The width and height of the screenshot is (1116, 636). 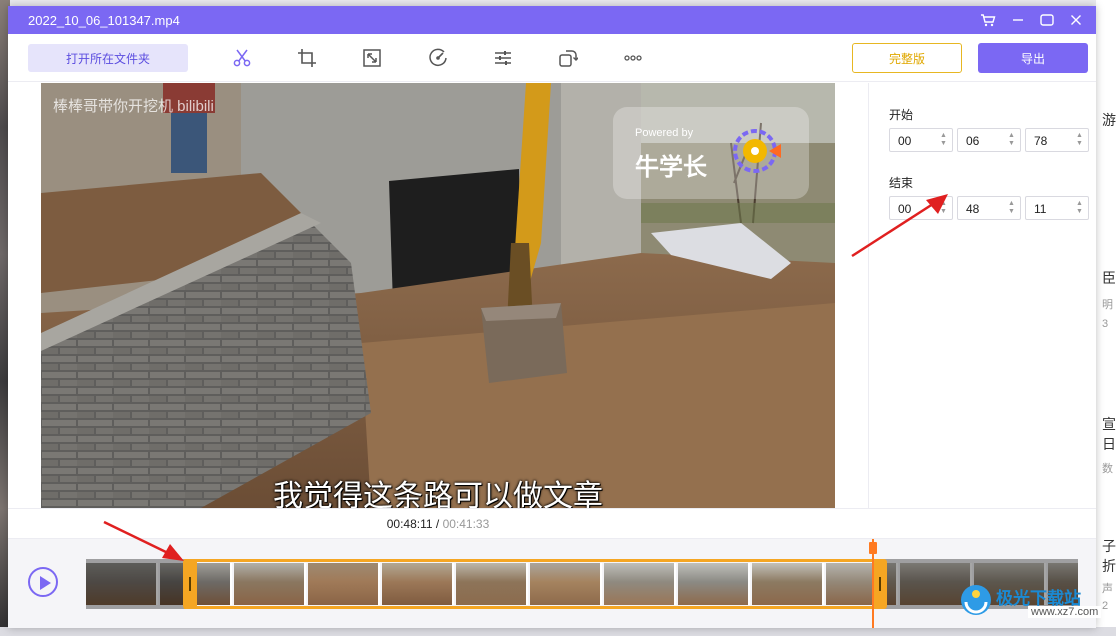 What do you see at coordinates (1109, 278) in the screenshot?
I see `desktop-text-fragment: 臣` at bounding box center [1109, 278].